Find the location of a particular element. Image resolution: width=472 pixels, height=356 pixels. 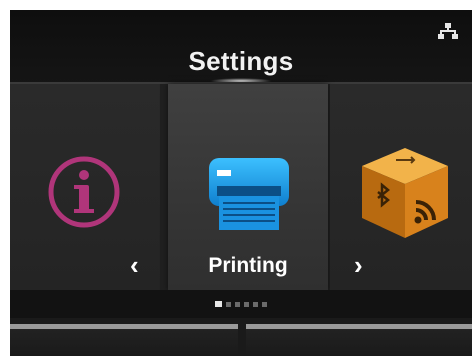

pagination-bar is located at coordinates (241, 304).